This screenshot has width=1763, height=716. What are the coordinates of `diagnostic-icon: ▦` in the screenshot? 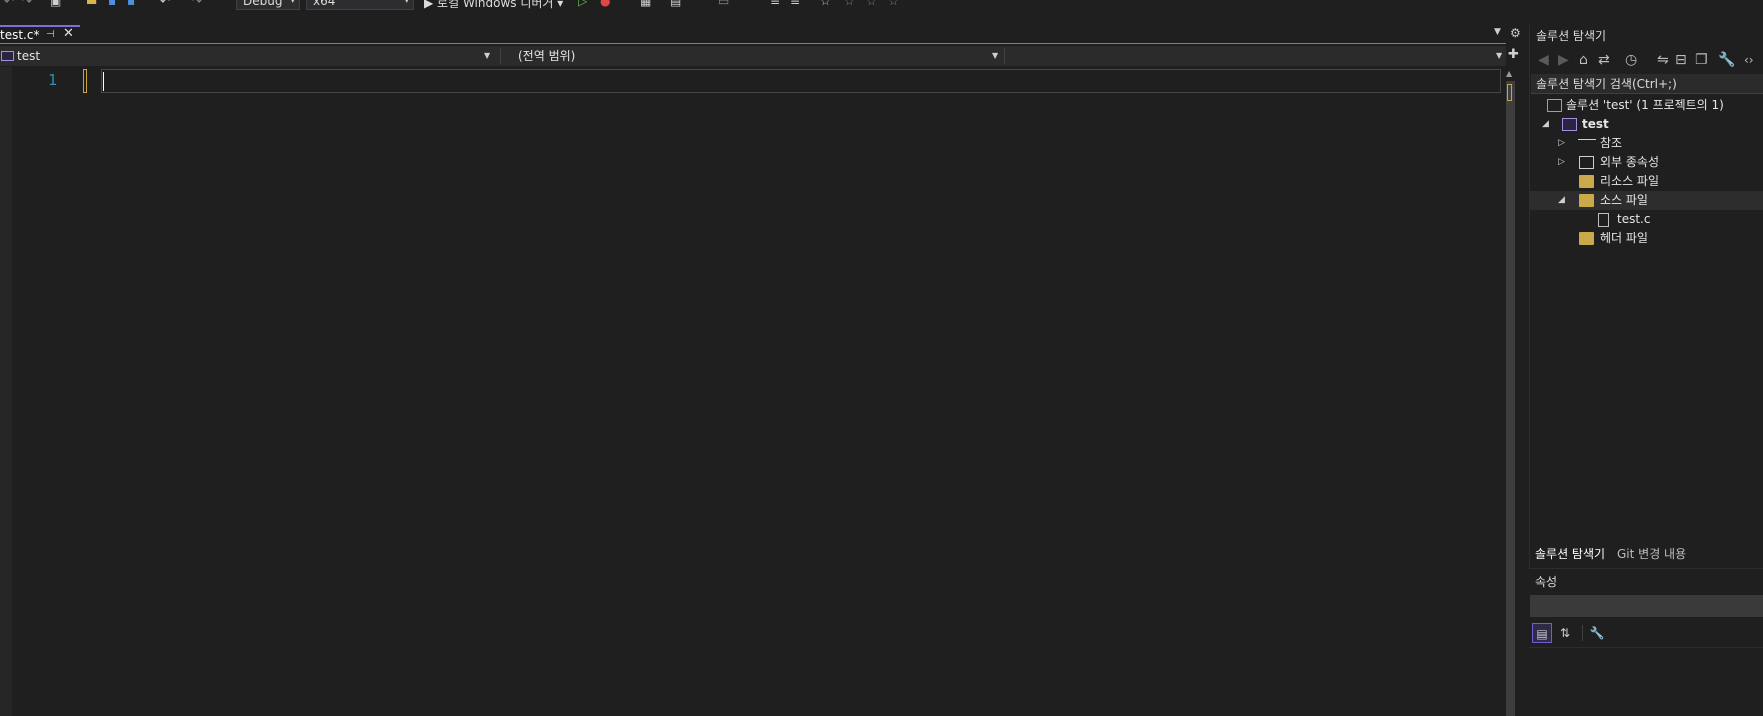 It's located at (645, 5).